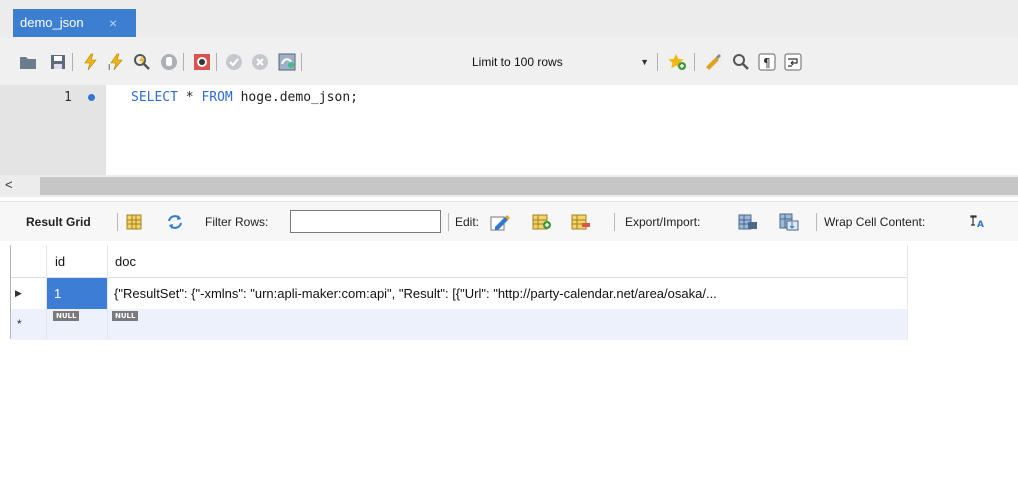 The image size is (1018, 497). Describe the element at coordinates (542, 222) in the screenshot. I see `insert-row-icon` at that location.